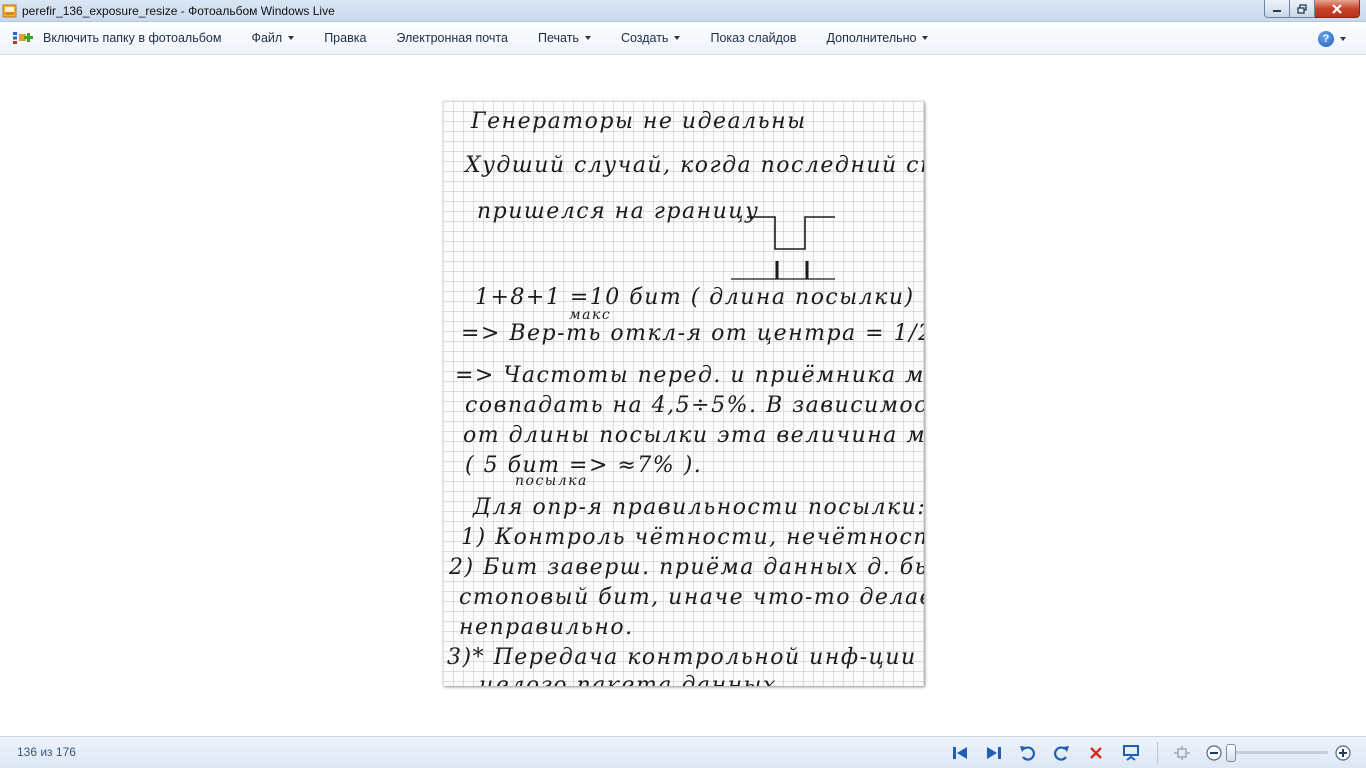 This screenshot has width=1366, height=768. I want to click on zoom-slider-thumb, so click(1231, 753).